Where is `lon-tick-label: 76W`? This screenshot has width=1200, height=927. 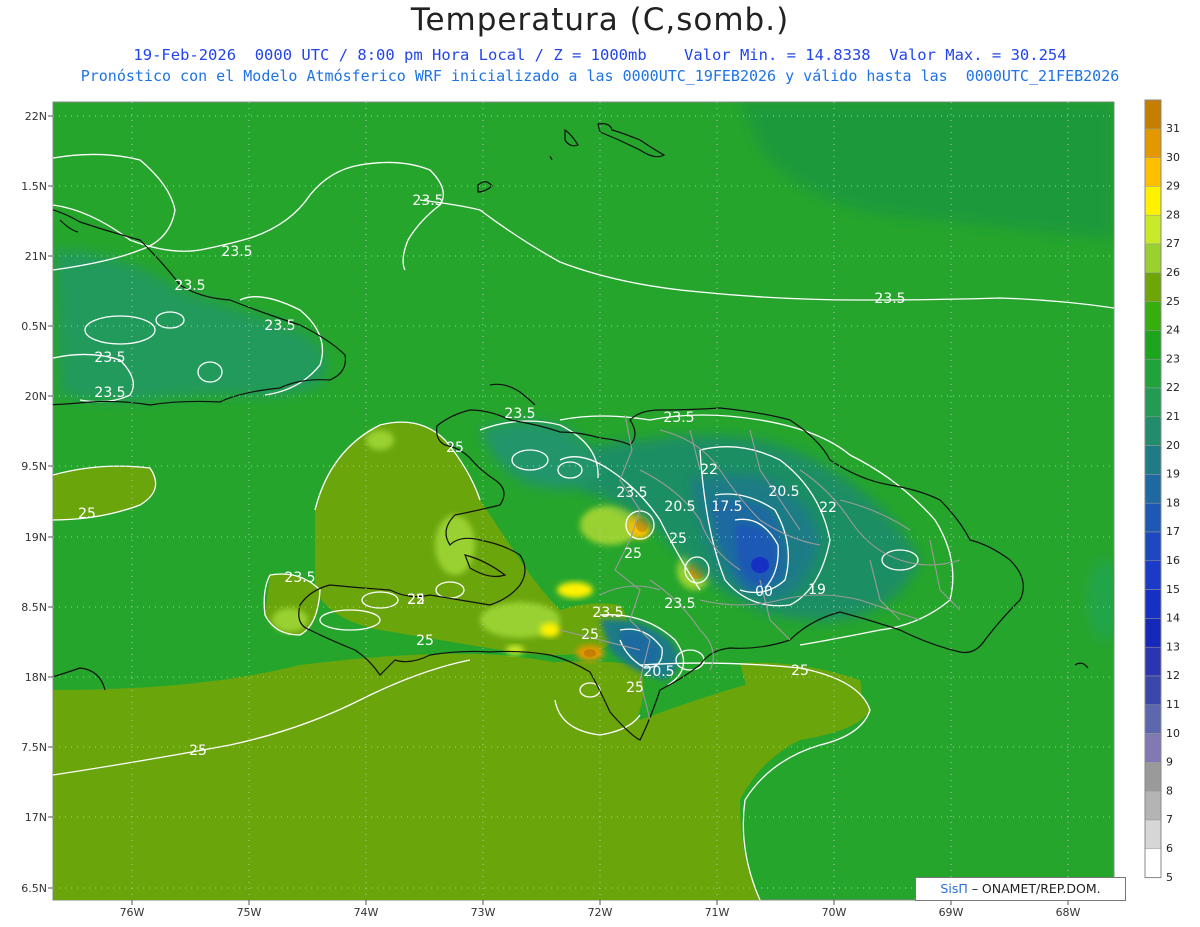
lon-tick-label: 76W is located at coordinates (132, 912).